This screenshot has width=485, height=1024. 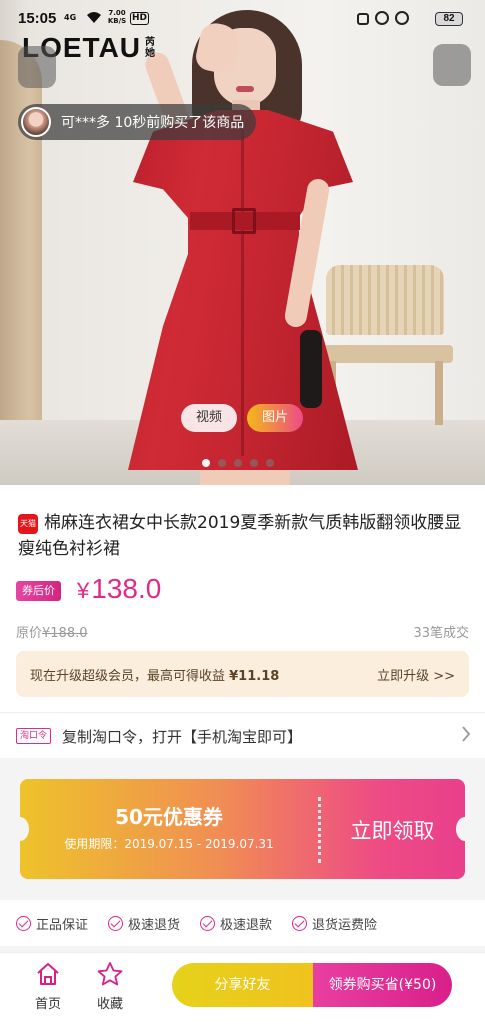 I want to click on purchase-ticker: 可***多 10秒前购买了该商品, so click(x=137, y=122).